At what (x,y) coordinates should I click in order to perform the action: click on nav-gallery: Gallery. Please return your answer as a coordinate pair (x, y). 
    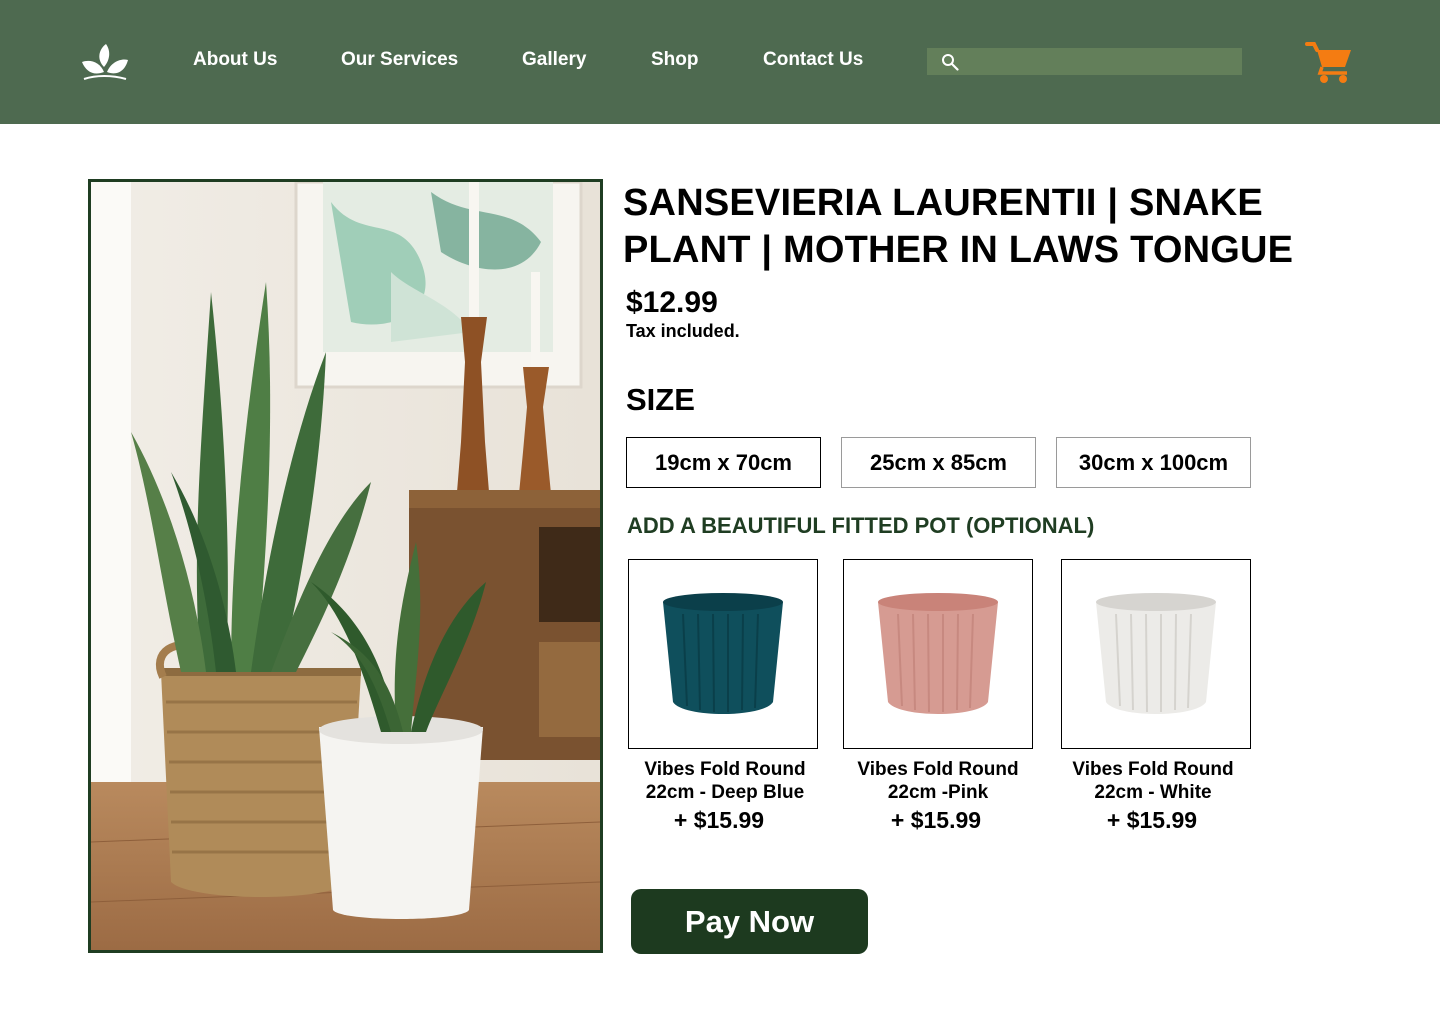
    Looking at the image, I should click on (554, 60).